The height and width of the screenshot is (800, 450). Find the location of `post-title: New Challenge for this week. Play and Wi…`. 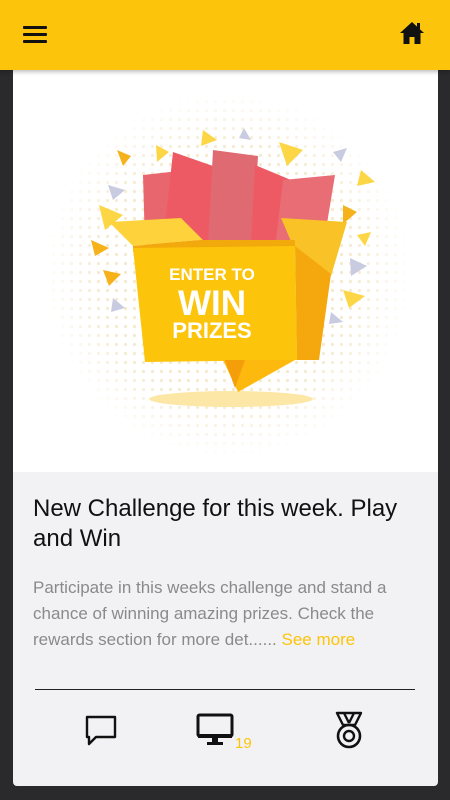

post-title: New Challenge for this week. Play and Wi… is located at coordinates (215, 523).